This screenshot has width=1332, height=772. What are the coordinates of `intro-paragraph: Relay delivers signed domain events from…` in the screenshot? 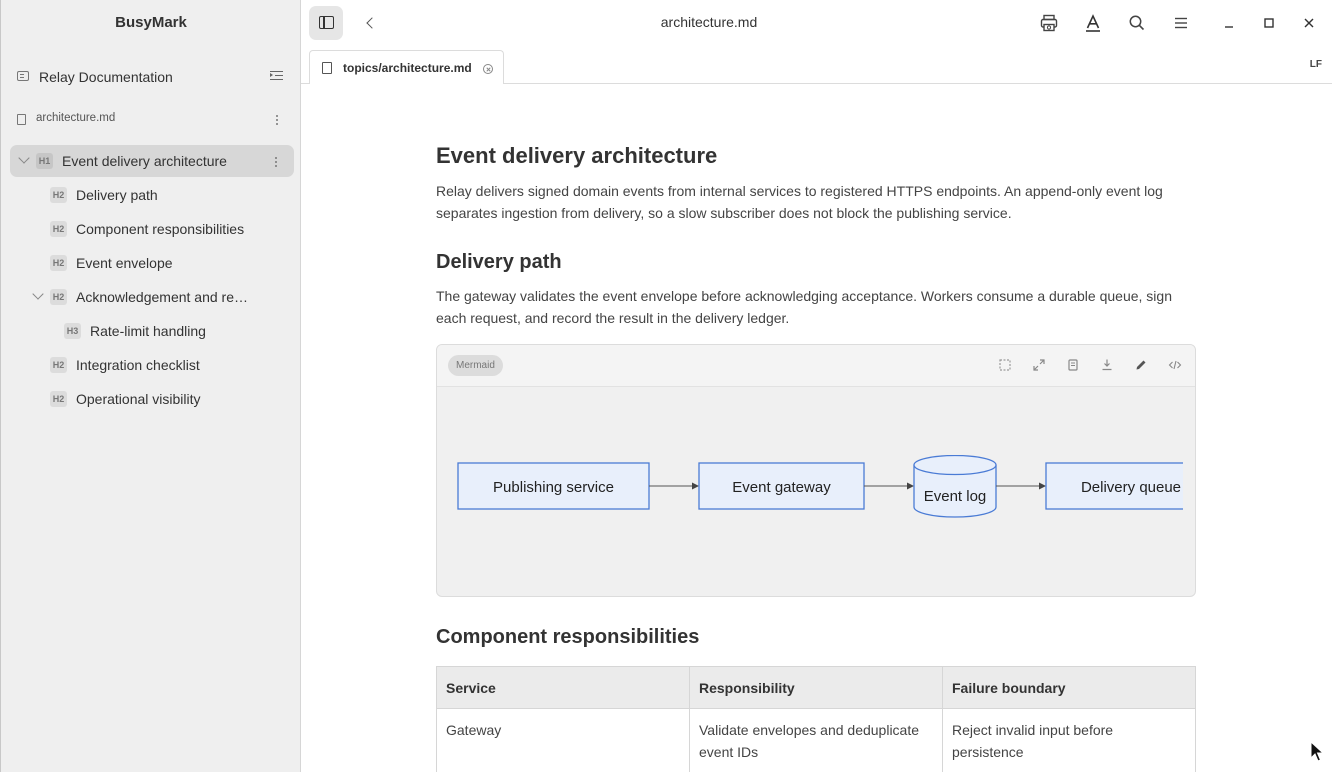 It's located at (799, 202).